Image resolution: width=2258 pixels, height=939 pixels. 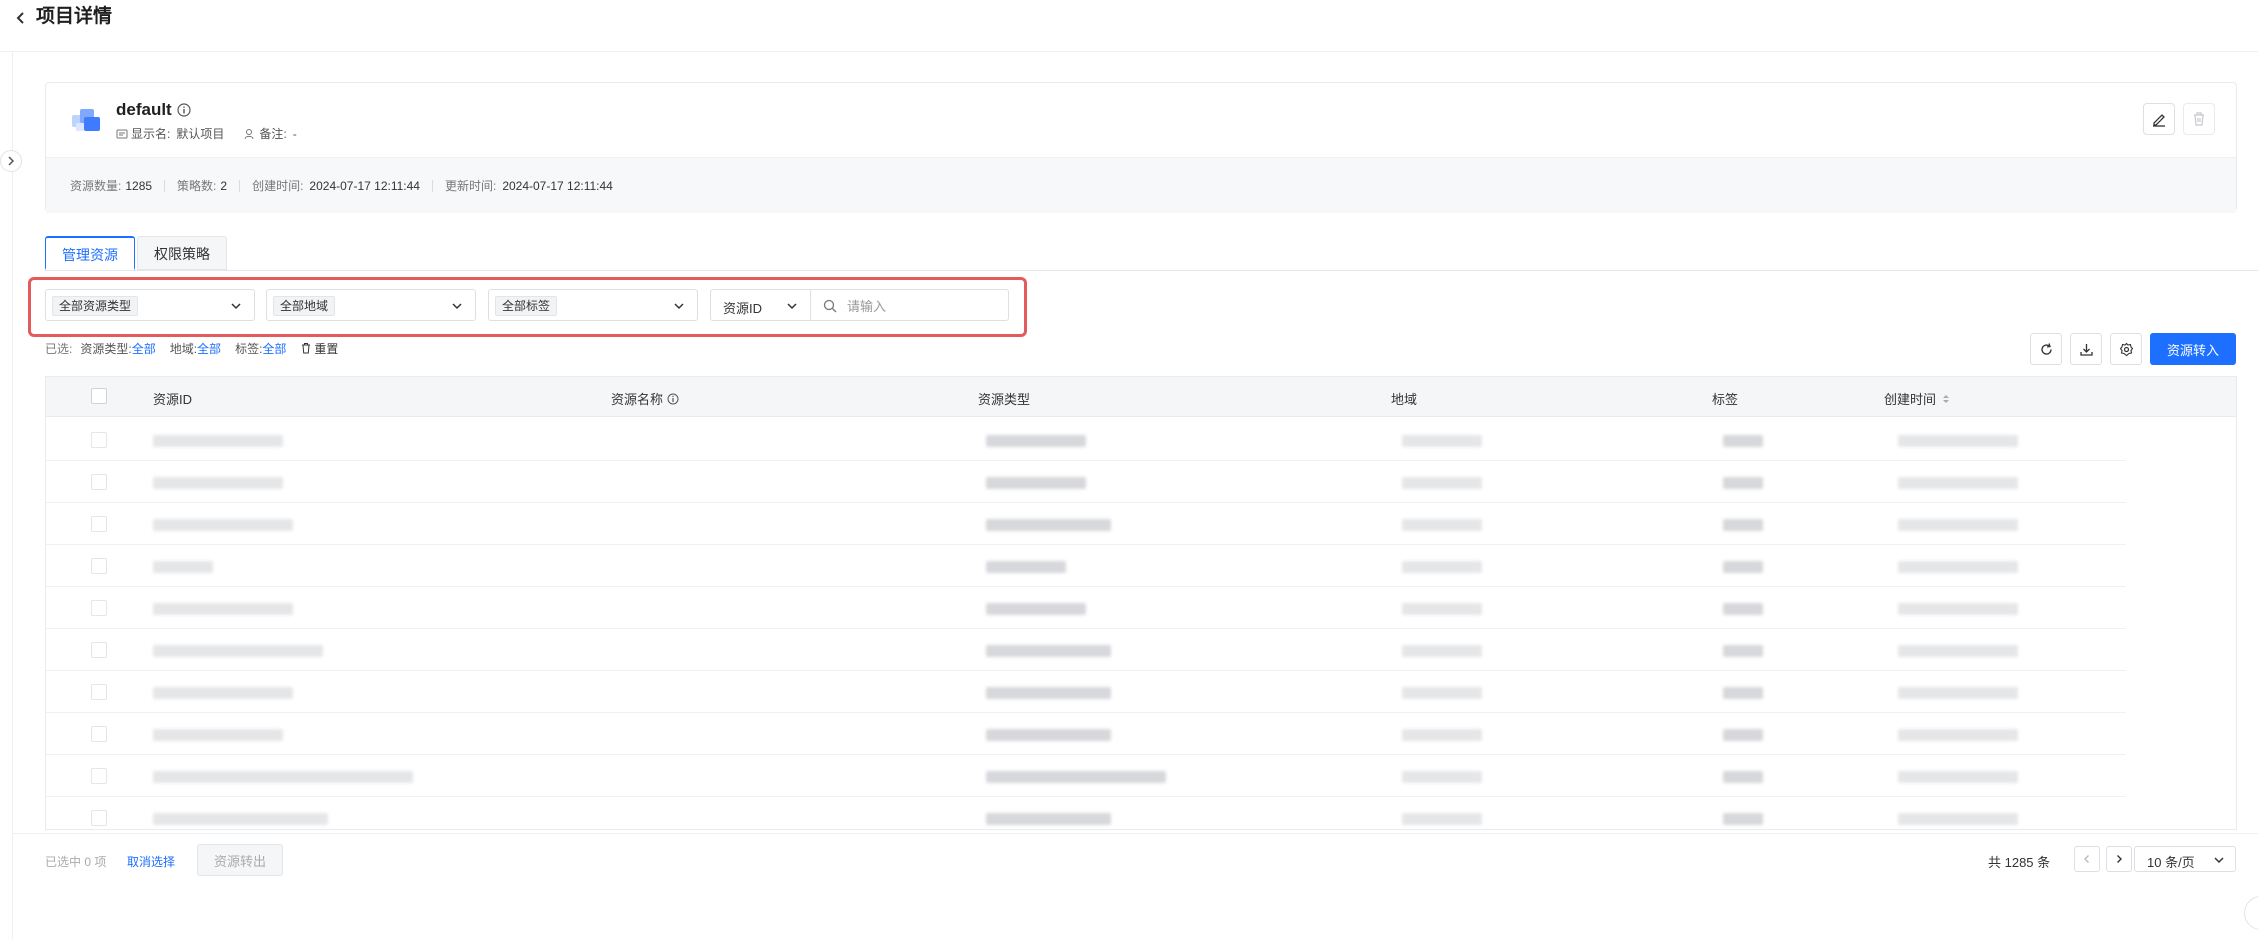 I want to click on edit-project-button, so click(x=2159, y=119).